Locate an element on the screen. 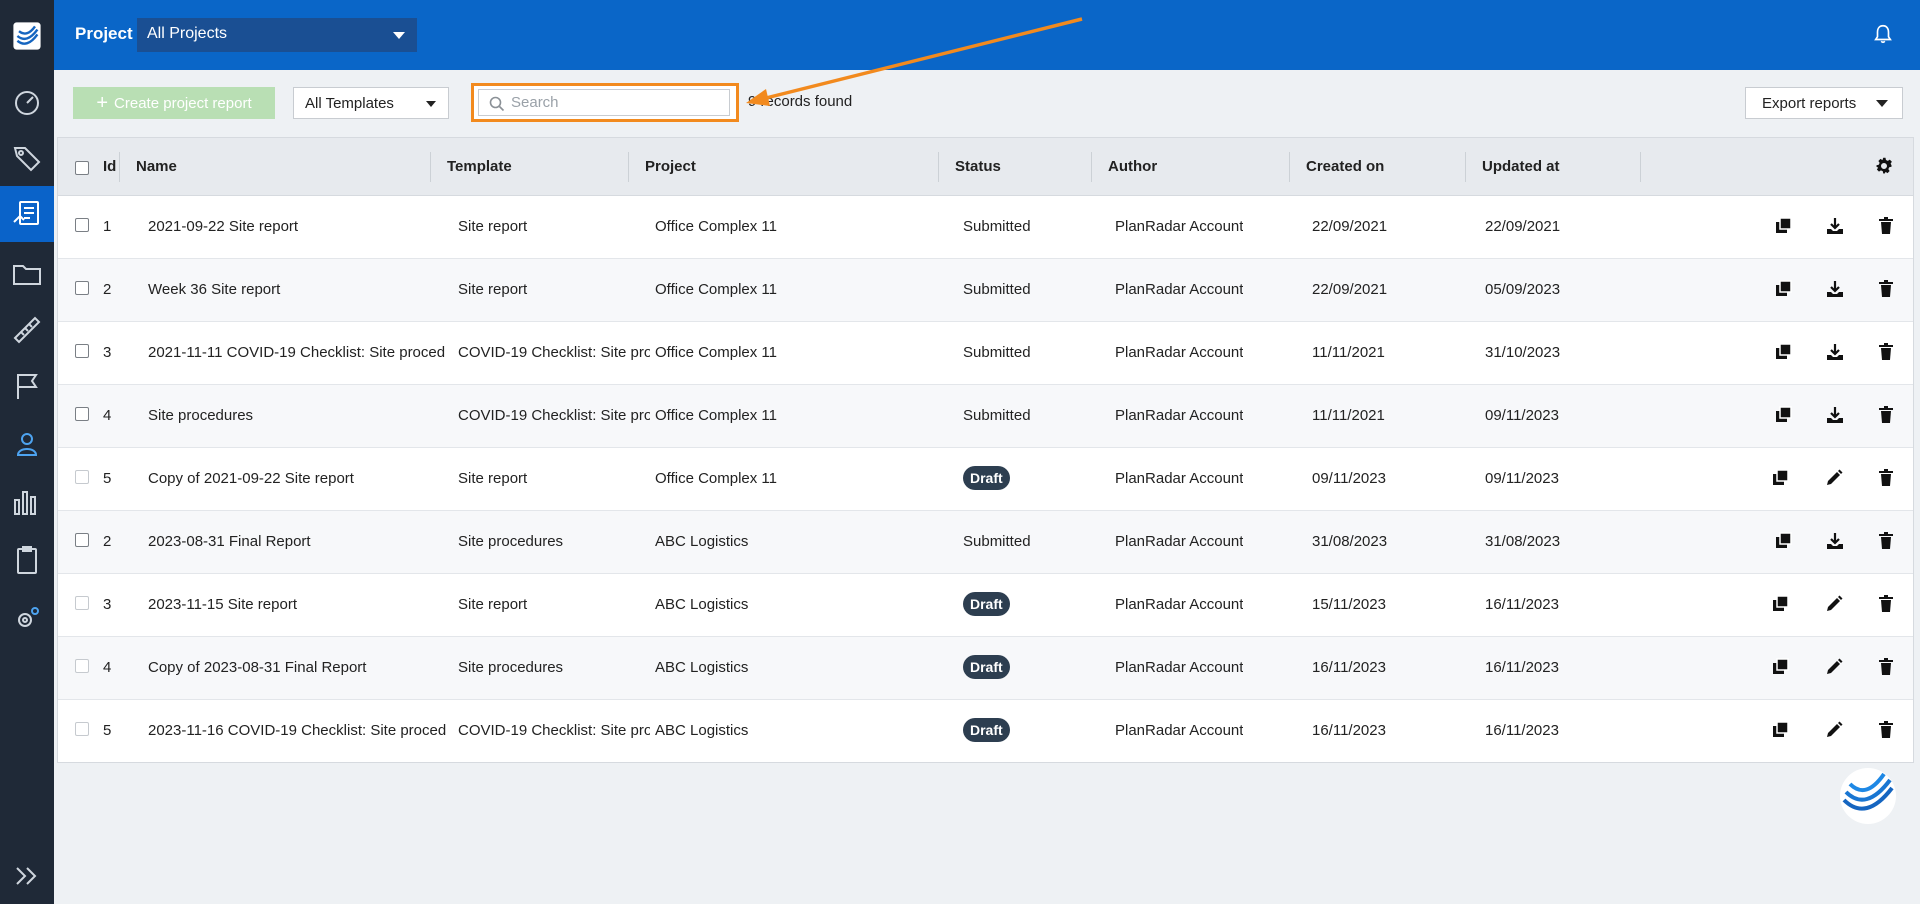 This screenshot has width=1920, height=904. cell-name: 2021-09-22 Site report is located at coordinates (297, 226).